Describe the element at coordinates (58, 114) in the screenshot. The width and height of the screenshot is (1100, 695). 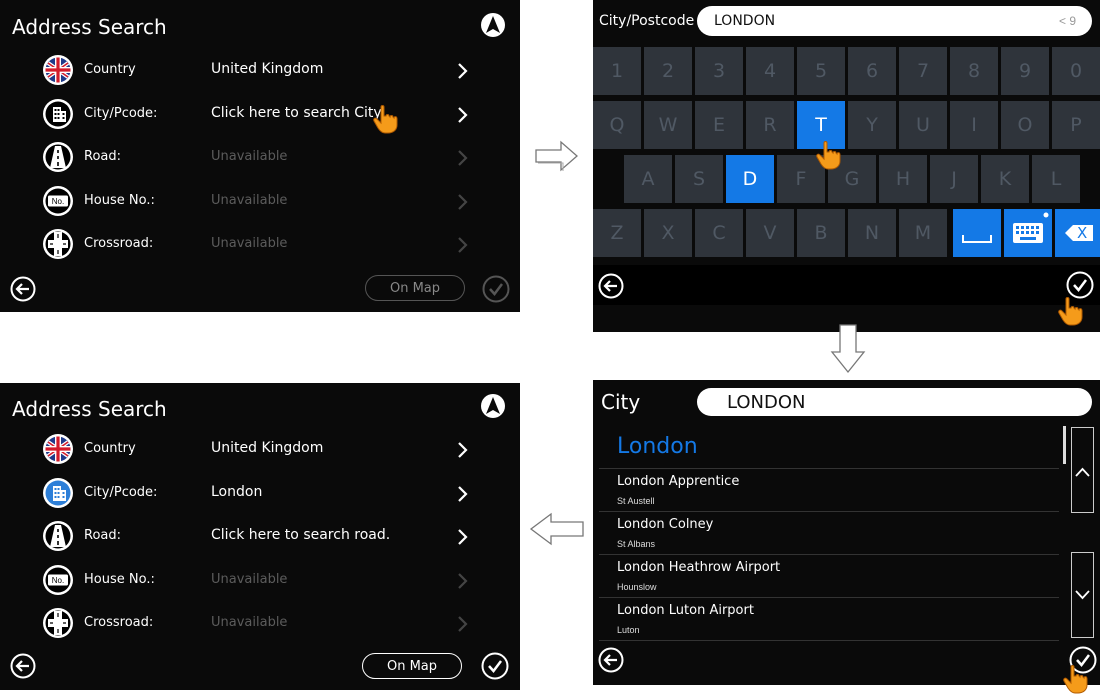
I see `city-icon` at that location.